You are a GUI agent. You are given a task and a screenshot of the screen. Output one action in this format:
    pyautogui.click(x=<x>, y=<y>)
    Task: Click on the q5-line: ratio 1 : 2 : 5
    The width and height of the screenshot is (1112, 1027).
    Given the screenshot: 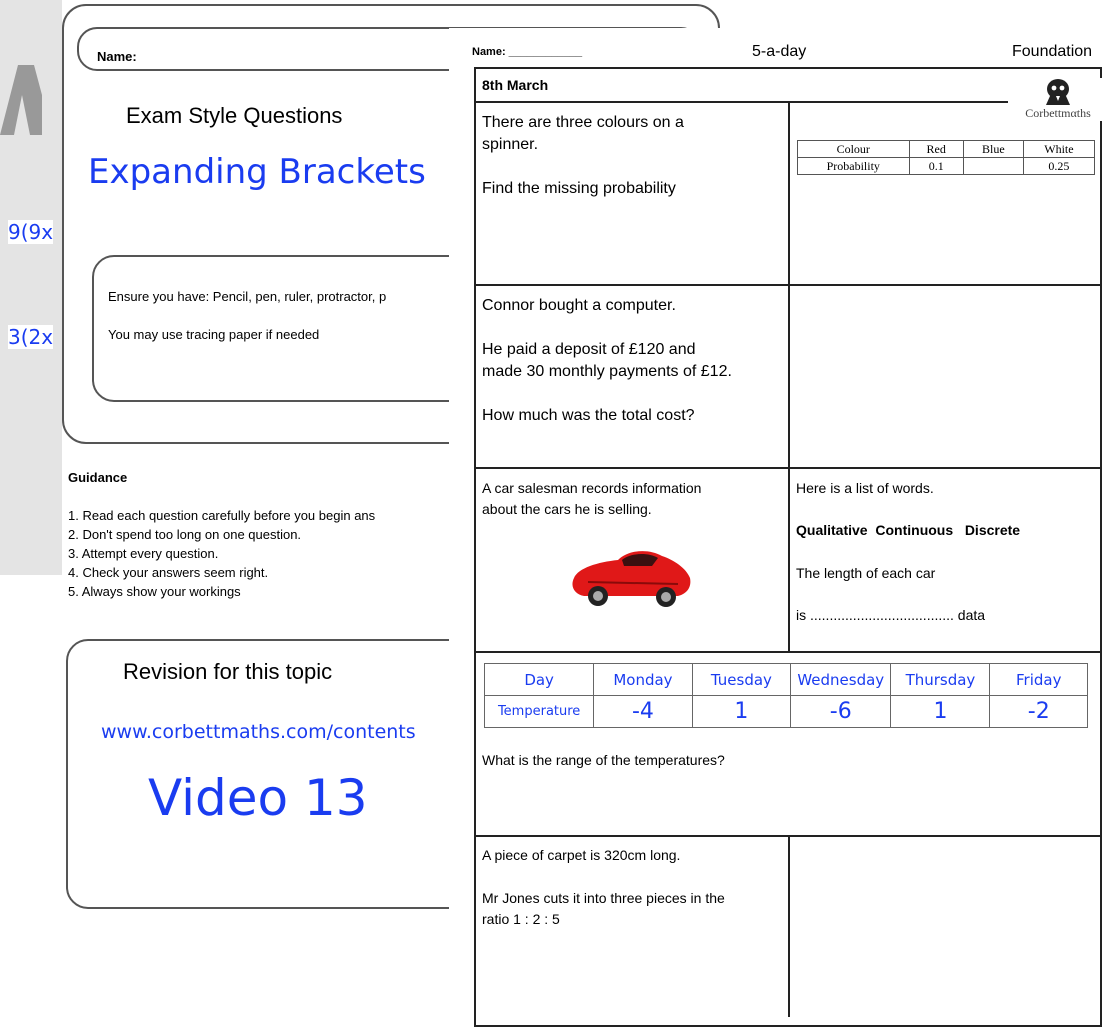 What is the action you would take?
    pyautogui.click(x=521, y=919)
    